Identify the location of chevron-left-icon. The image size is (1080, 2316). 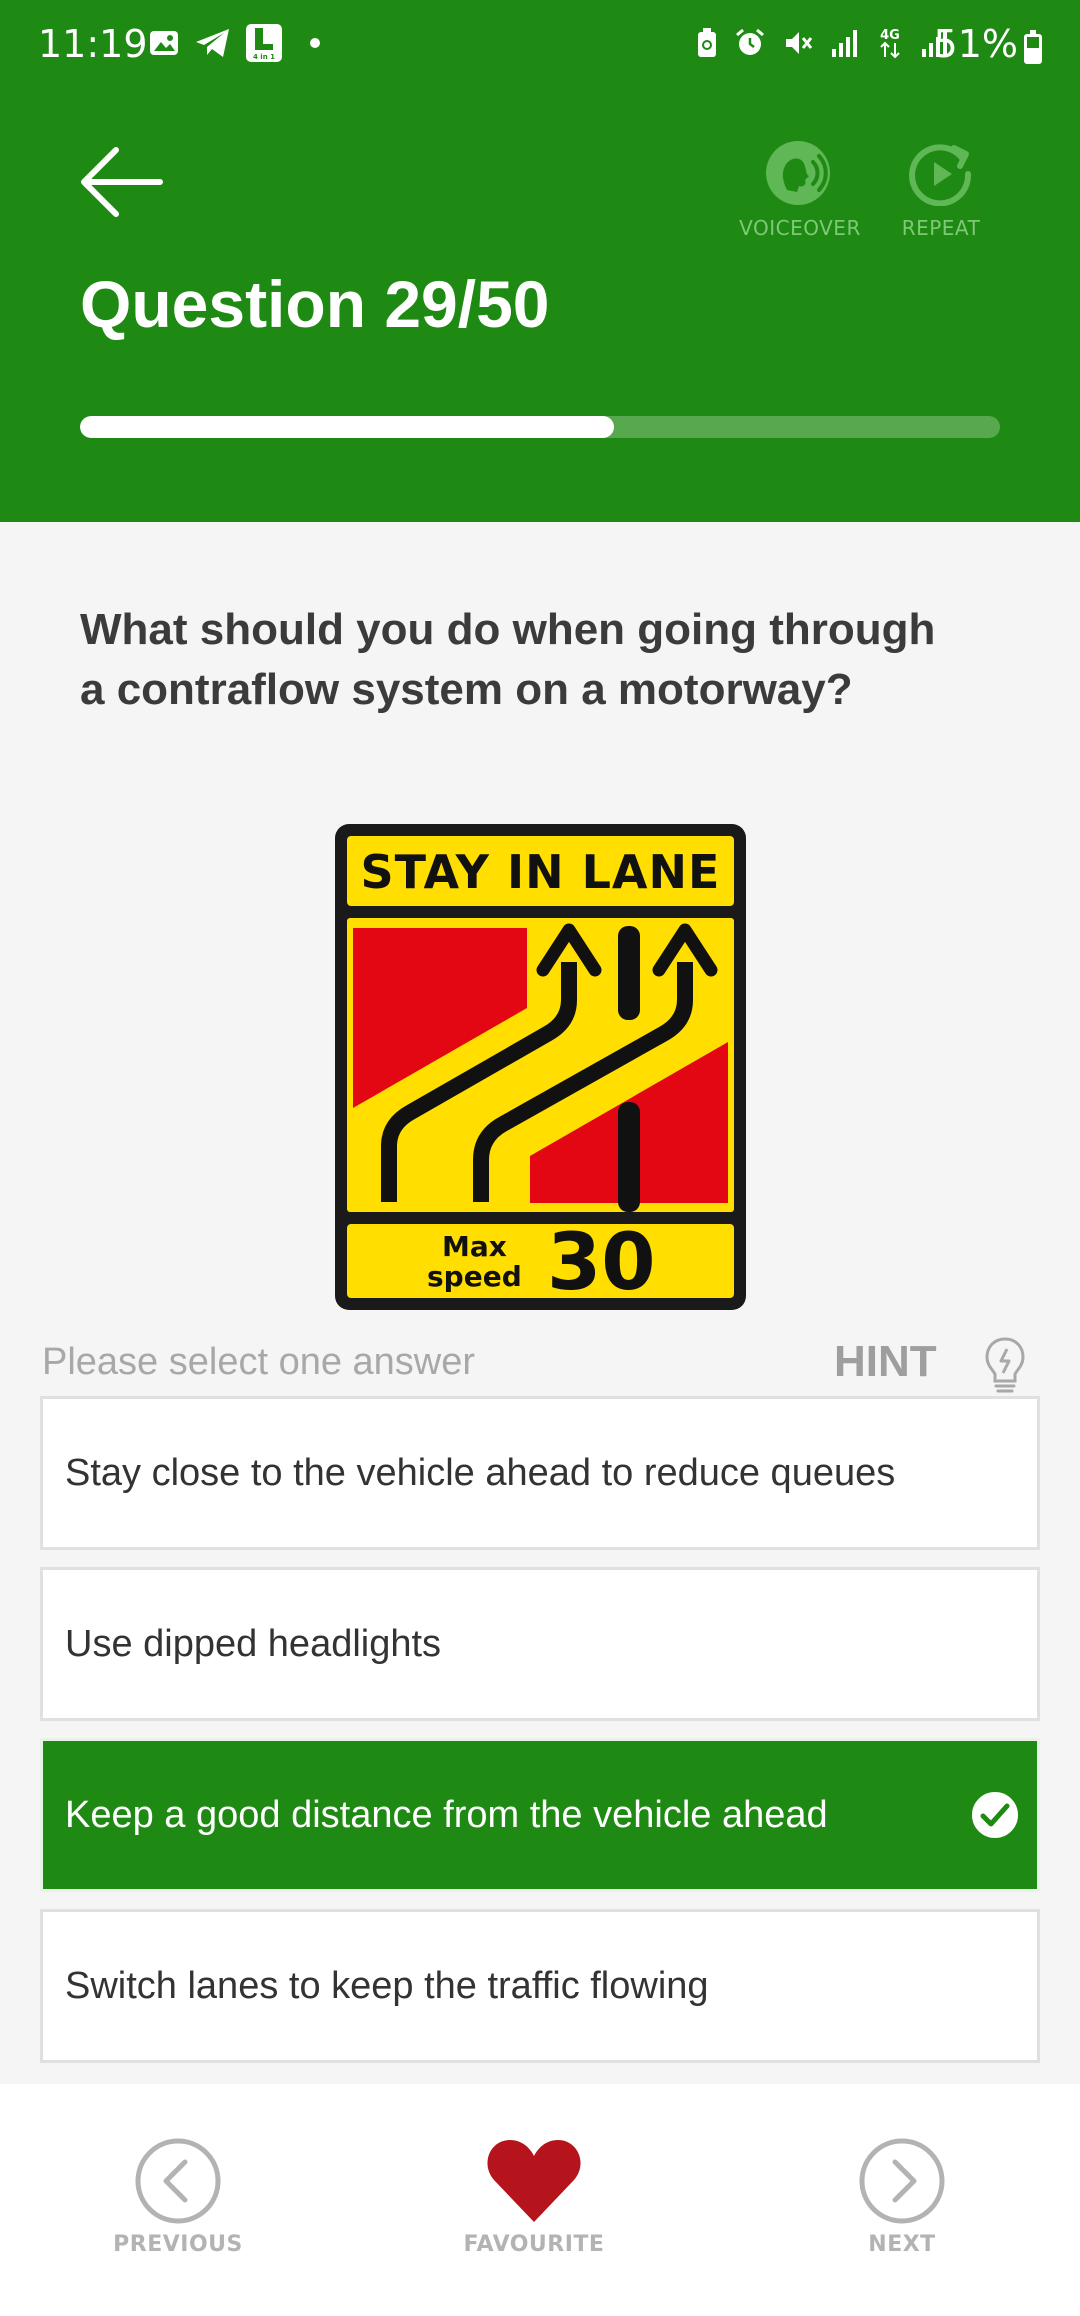
(178, 2181).